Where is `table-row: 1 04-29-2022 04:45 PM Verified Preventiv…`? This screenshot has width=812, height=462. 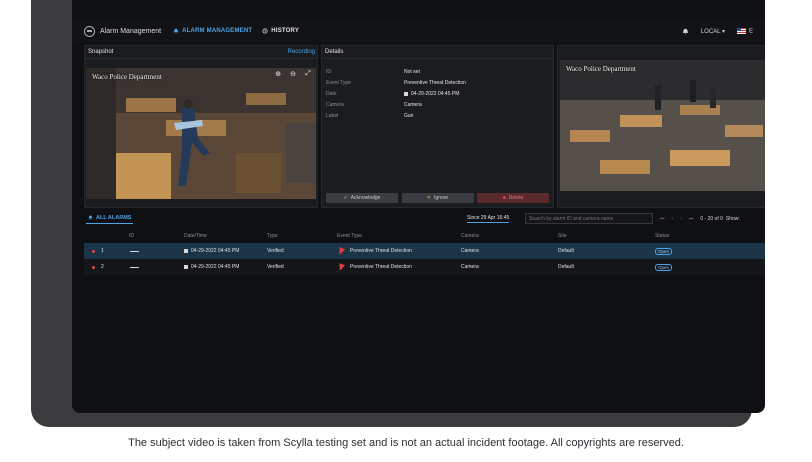
table-row: 1 04-29-2022 04:45 PM Verified Preventiv… is located at coordinates (424, 251).